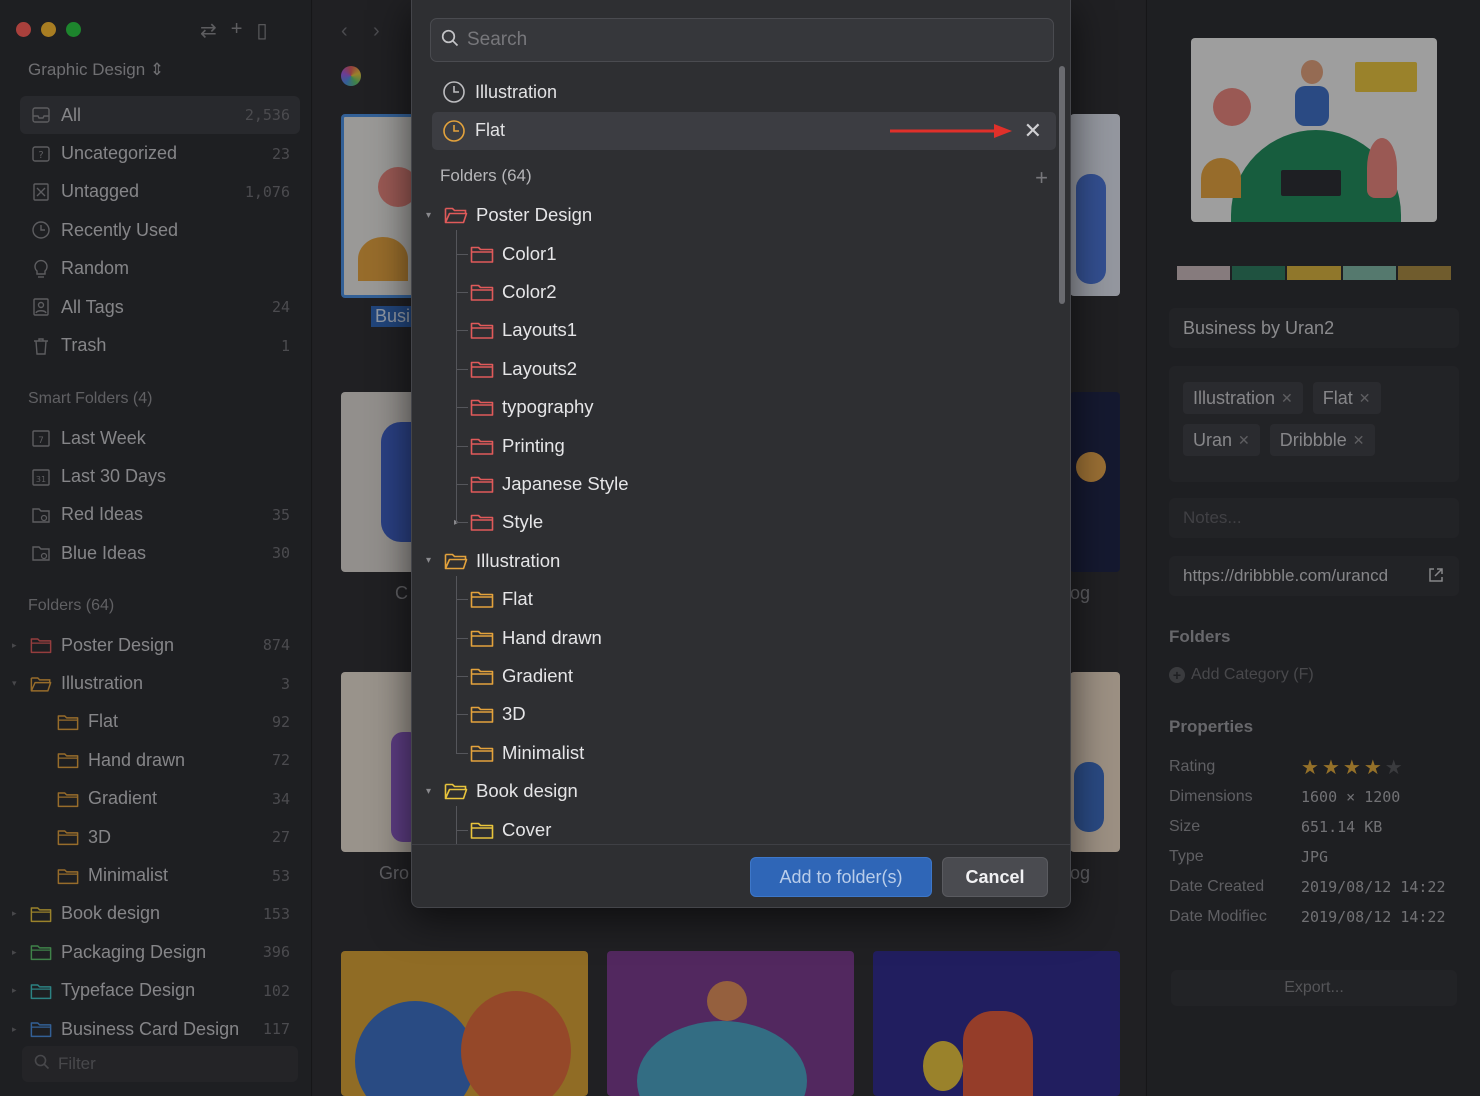 The height and width of the screenshot is (1096, 1480). What do you see at coordinates (1346, 398) in the screenshot?
I see `tag-chip: Flat ✕` at bounding box center [1346, 398].